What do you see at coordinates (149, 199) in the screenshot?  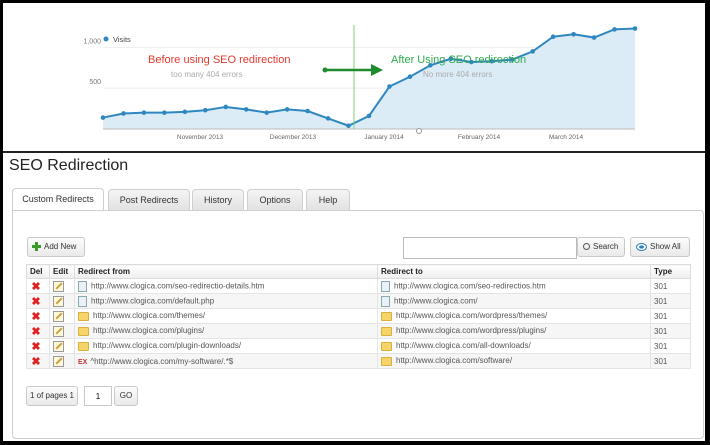 I see `tab-post-redirects: Post Redirects` at bounding box center [149, 199].